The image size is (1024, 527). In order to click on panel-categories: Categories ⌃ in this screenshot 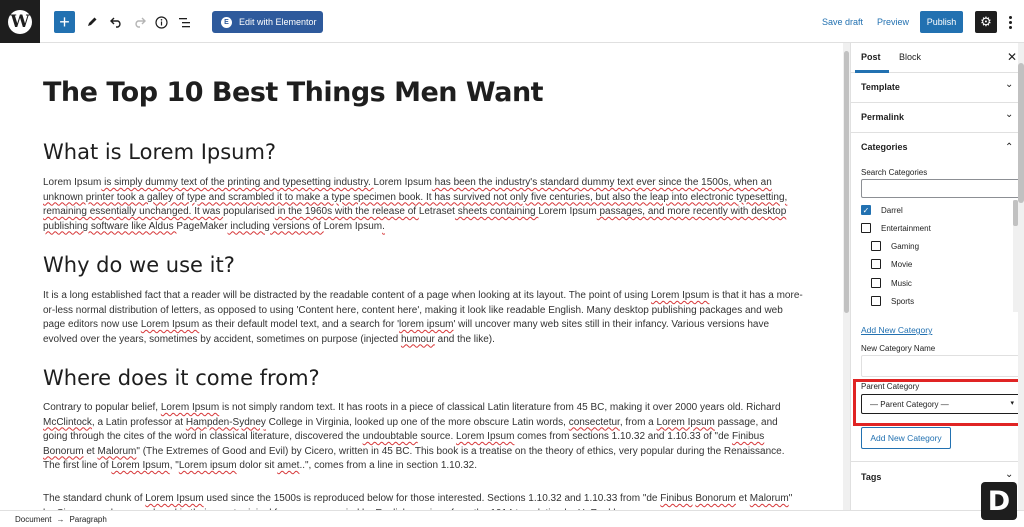, I will do `click(937, 148)`.